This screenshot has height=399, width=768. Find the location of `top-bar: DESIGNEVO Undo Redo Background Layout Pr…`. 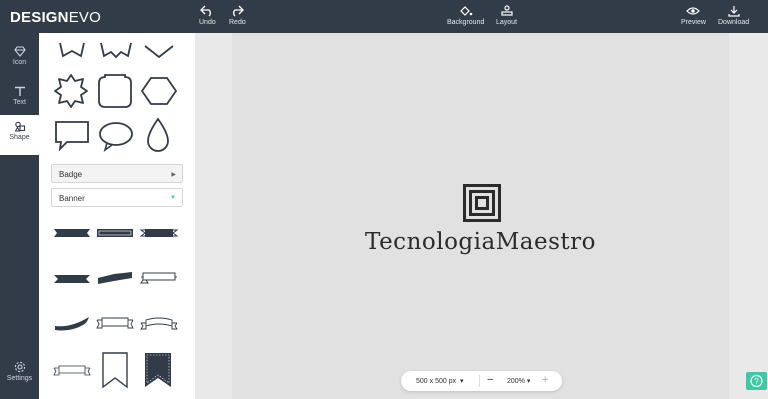

top-bar: DESIGNEVO Undo Redo Background Layout Pr… is located at coordinates (384, 16).